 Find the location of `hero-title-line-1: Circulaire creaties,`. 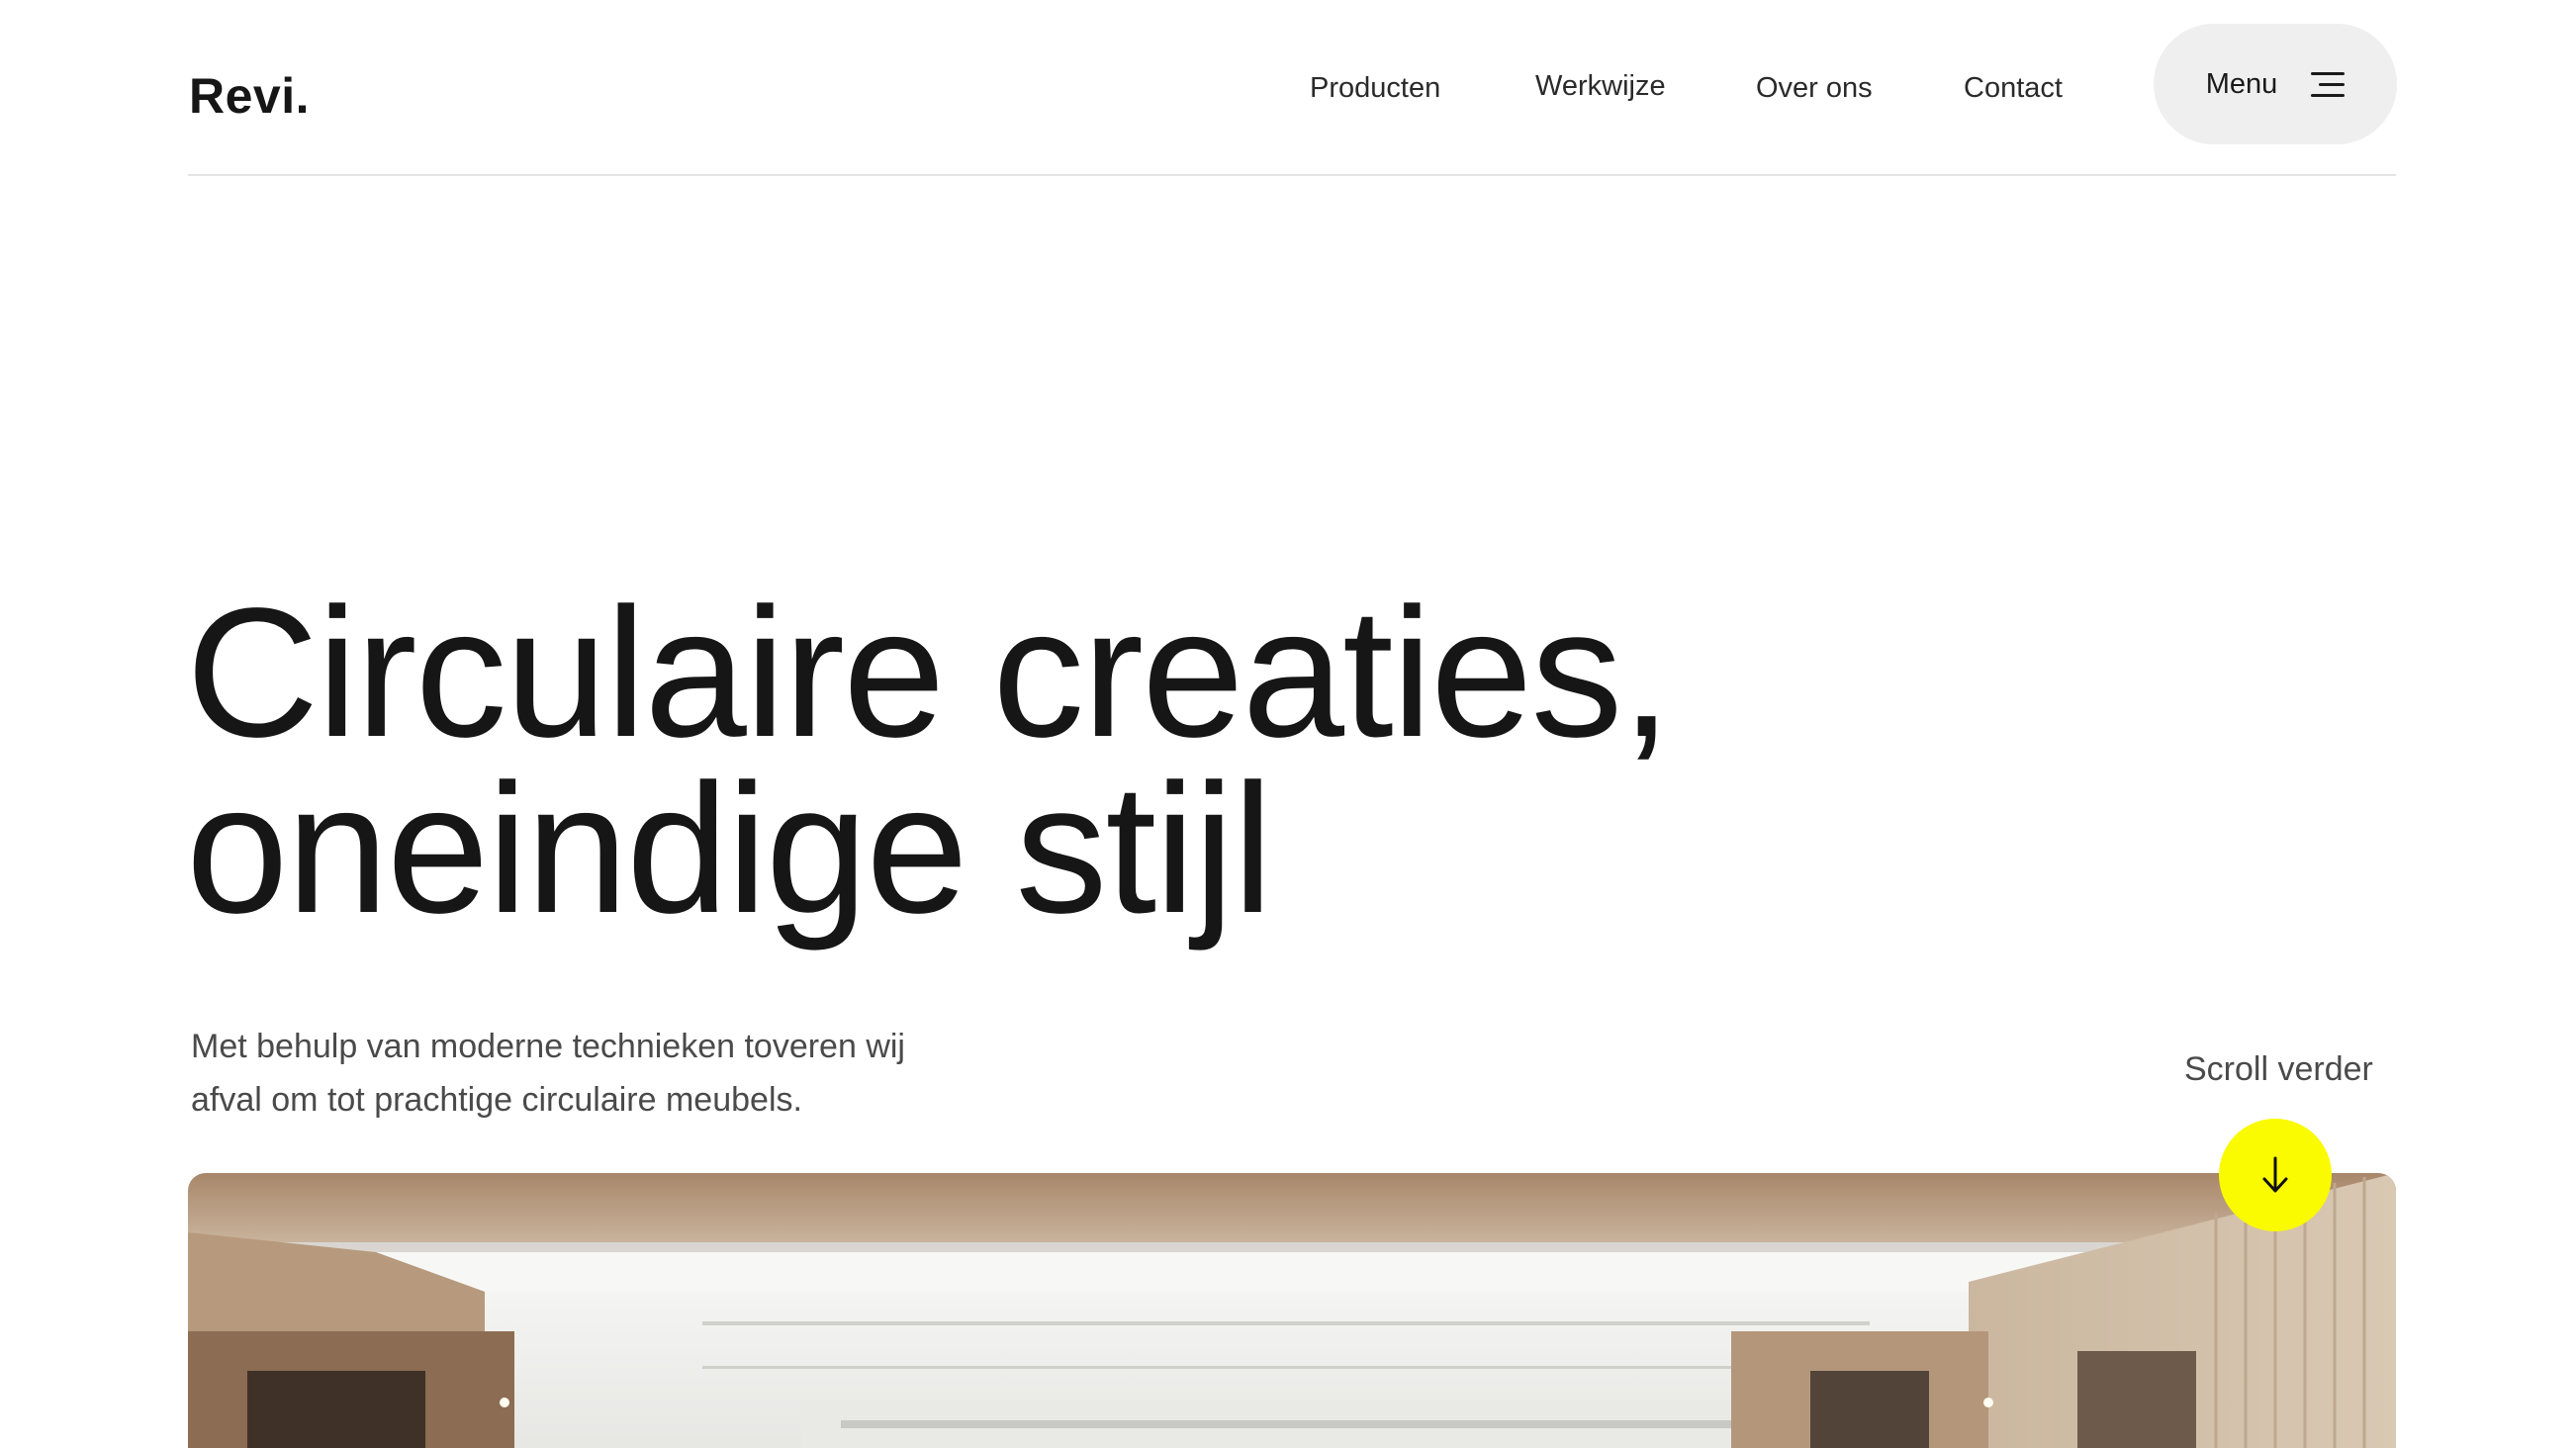

hero-title-line-1: Circulaire creaties, is located at coordinates (929, 673).